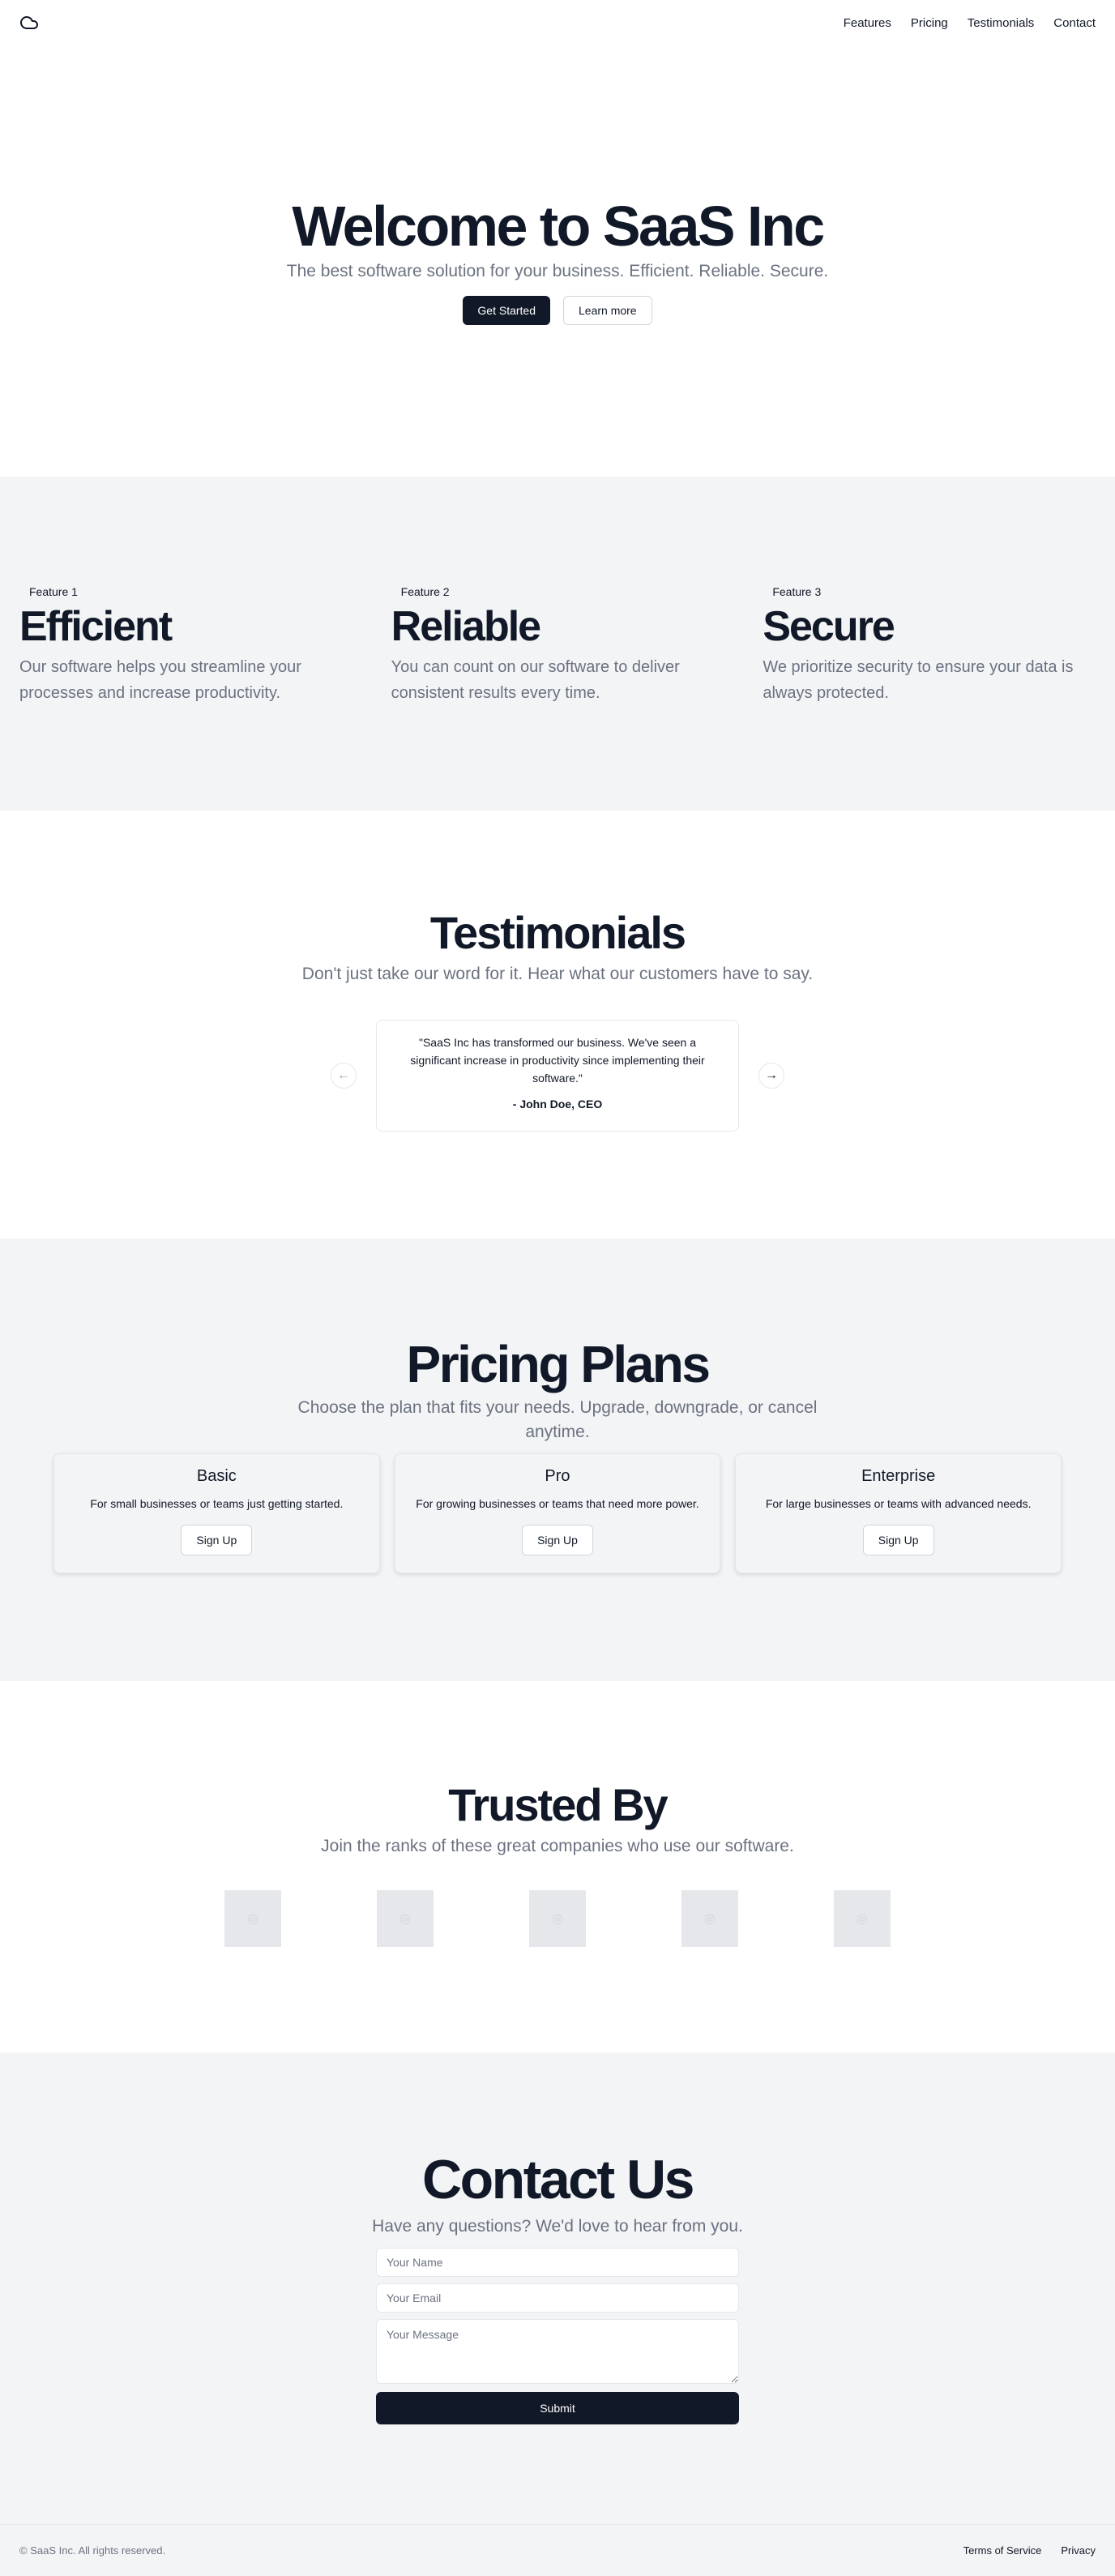 The image size is (1115, 2576). I want to click on footer-links: Terms of Service Privacy, so click(1030, 2550).